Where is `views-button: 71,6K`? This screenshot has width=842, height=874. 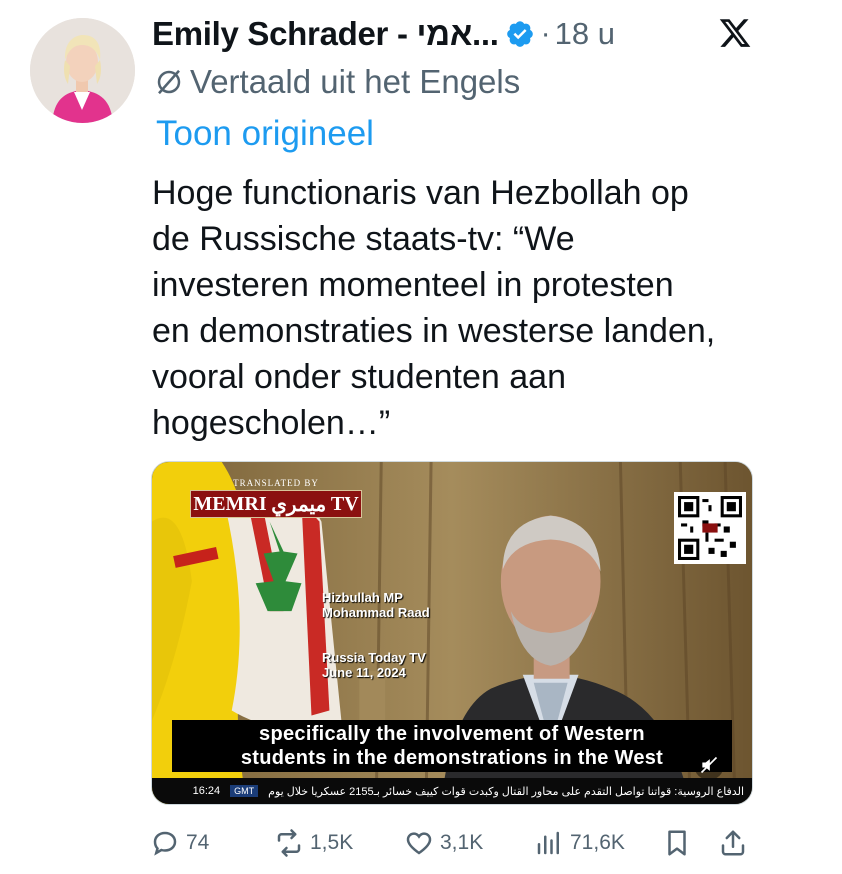
views-button: 71,6K is located at coordinates (579, 843).